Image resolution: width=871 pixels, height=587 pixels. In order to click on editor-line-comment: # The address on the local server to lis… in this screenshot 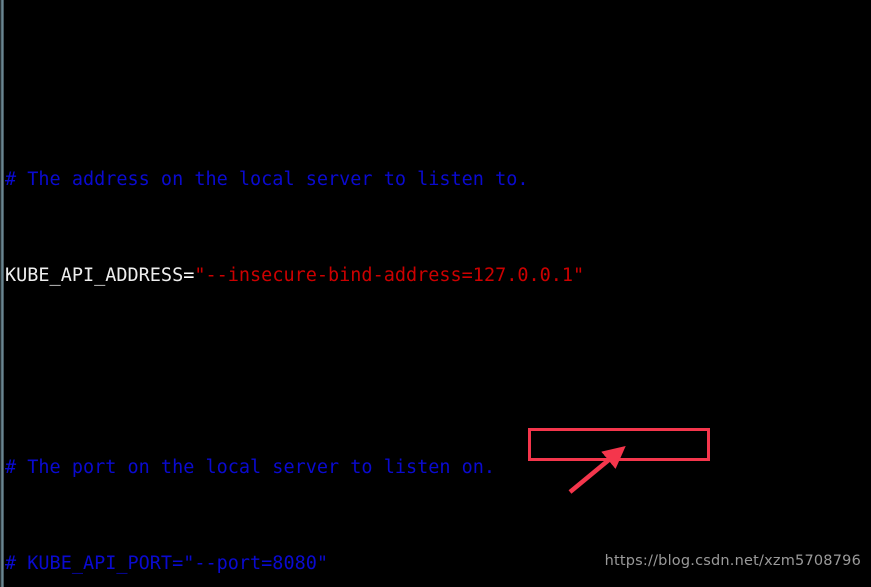, I will do `click(438, 180)`.